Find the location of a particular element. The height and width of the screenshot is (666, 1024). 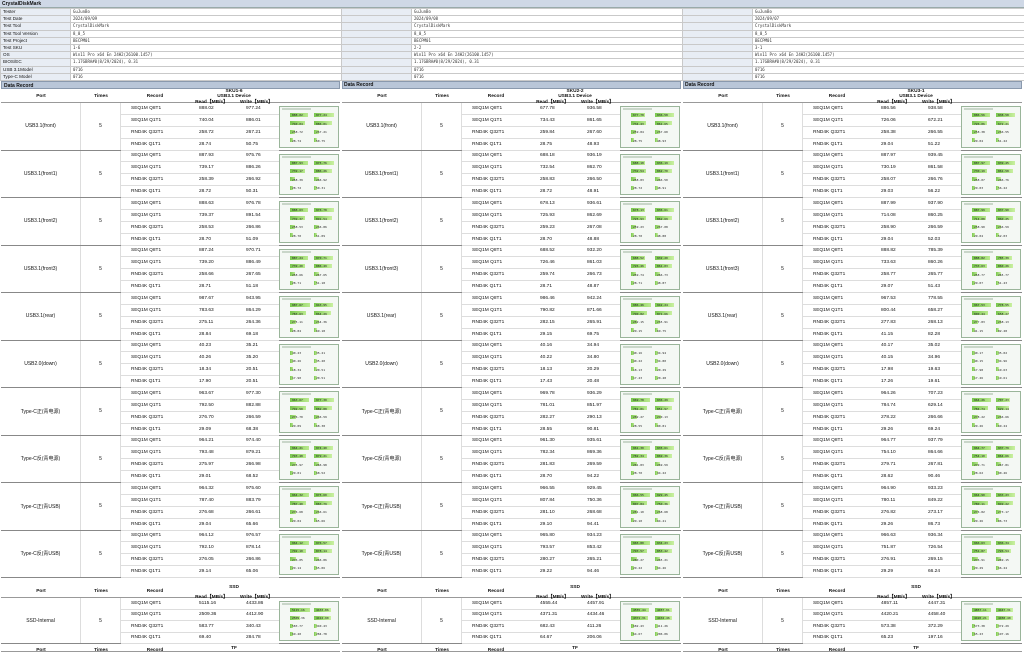

record-row: SEQ1M Q8T1 964.32 975.60 is located at coordinates (200, 489).